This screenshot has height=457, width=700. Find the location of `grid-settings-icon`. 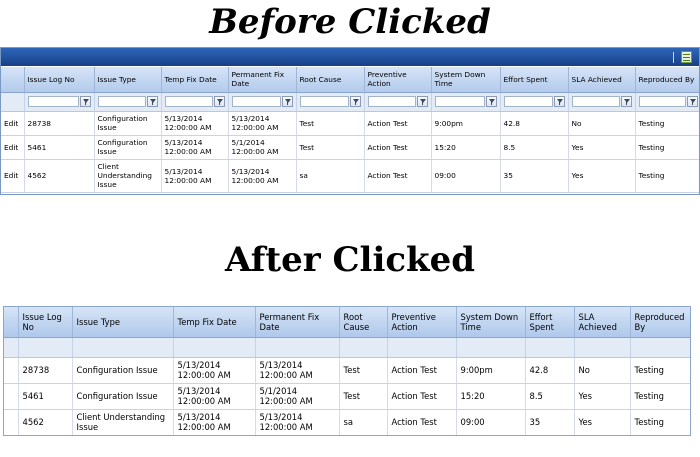

grid-settings-icon is located at coordinates (686, 57).